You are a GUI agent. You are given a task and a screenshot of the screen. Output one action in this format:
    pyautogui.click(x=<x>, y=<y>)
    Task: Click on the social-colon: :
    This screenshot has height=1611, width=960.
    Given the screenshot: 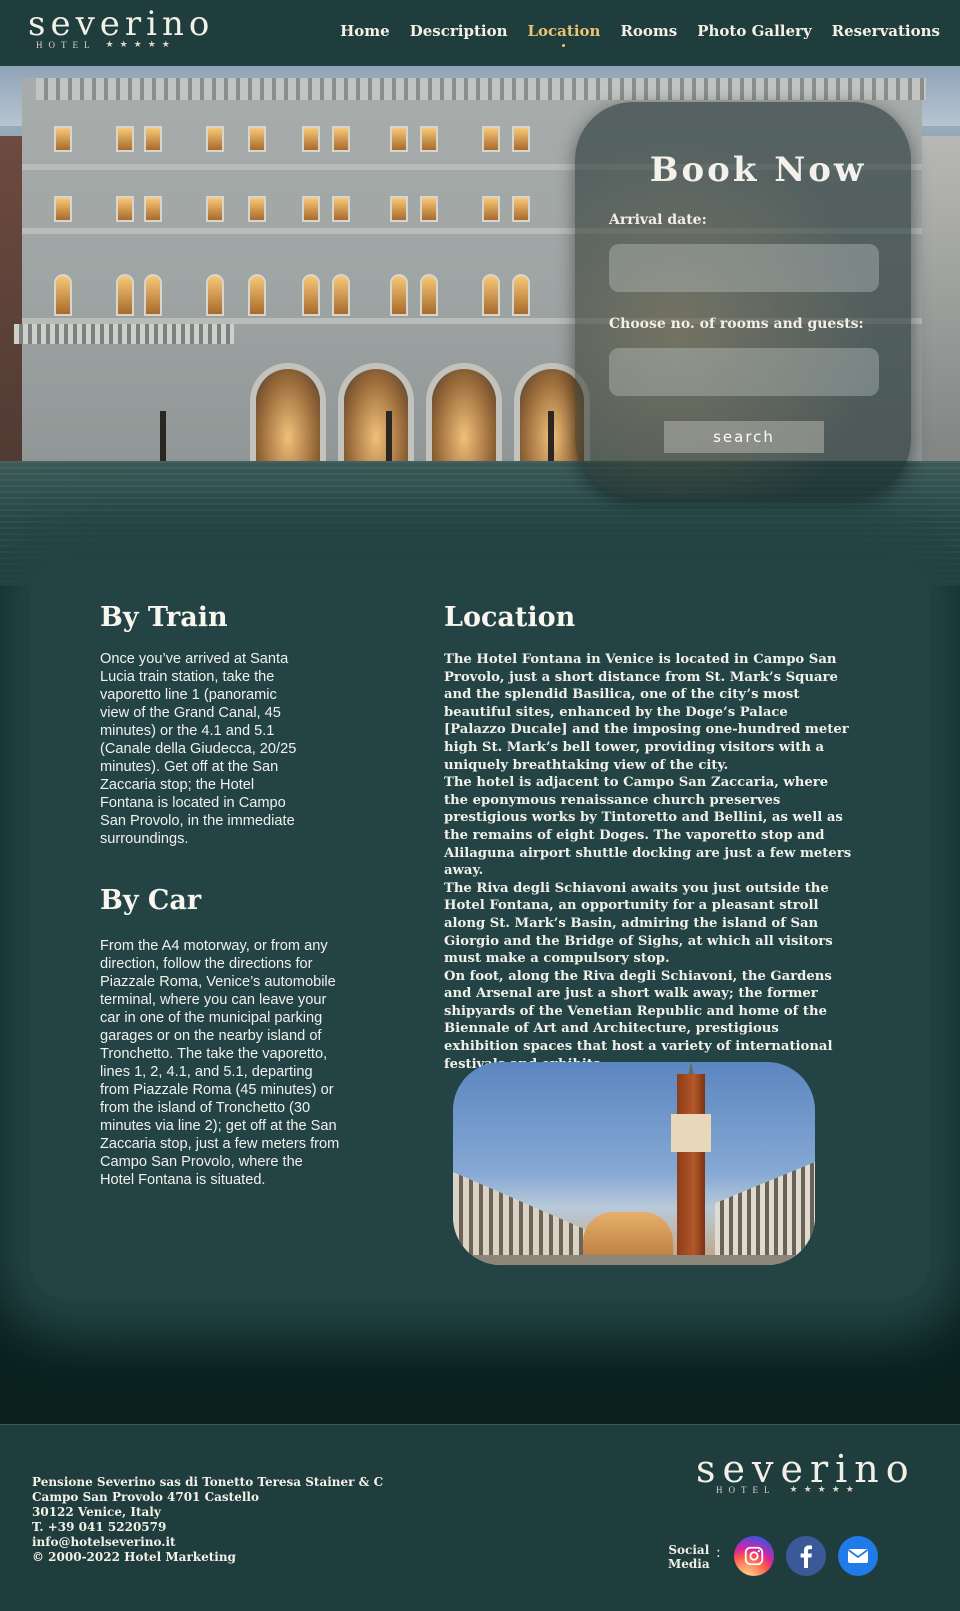 What is the action you would take?
    pyautogui.click(x=718, y=1553)
    